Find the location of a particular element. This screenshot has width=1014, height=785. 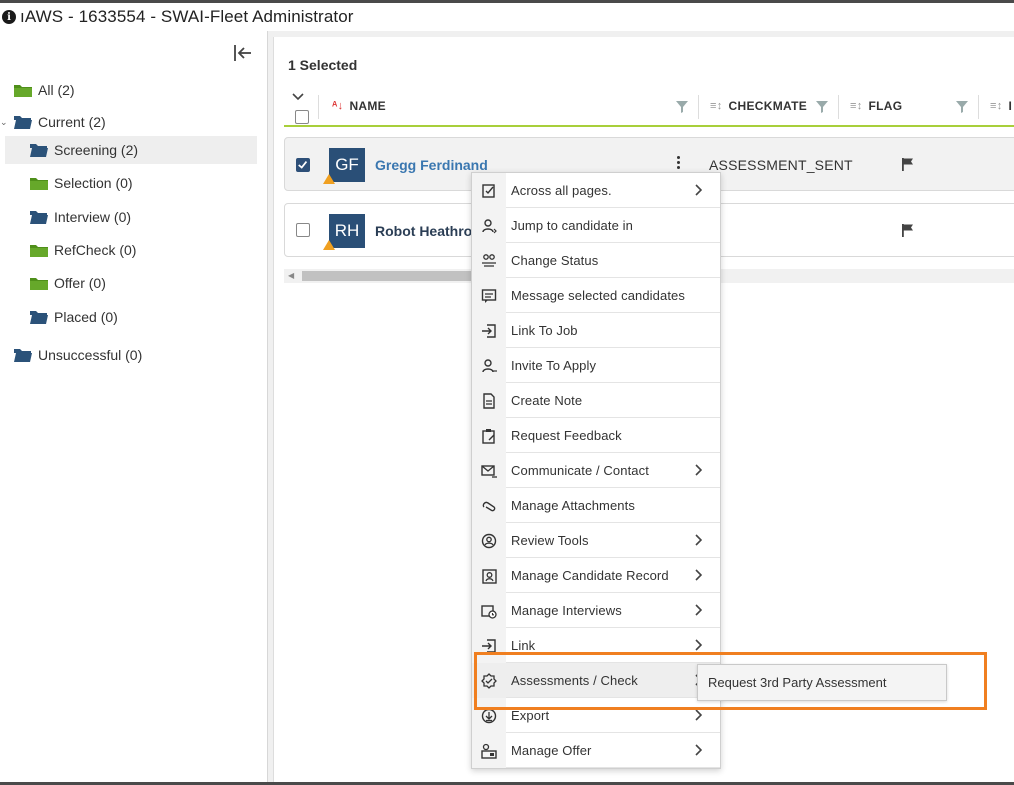

sort-az-icon: ᴬ↓ is located at coordinates (337, 106).